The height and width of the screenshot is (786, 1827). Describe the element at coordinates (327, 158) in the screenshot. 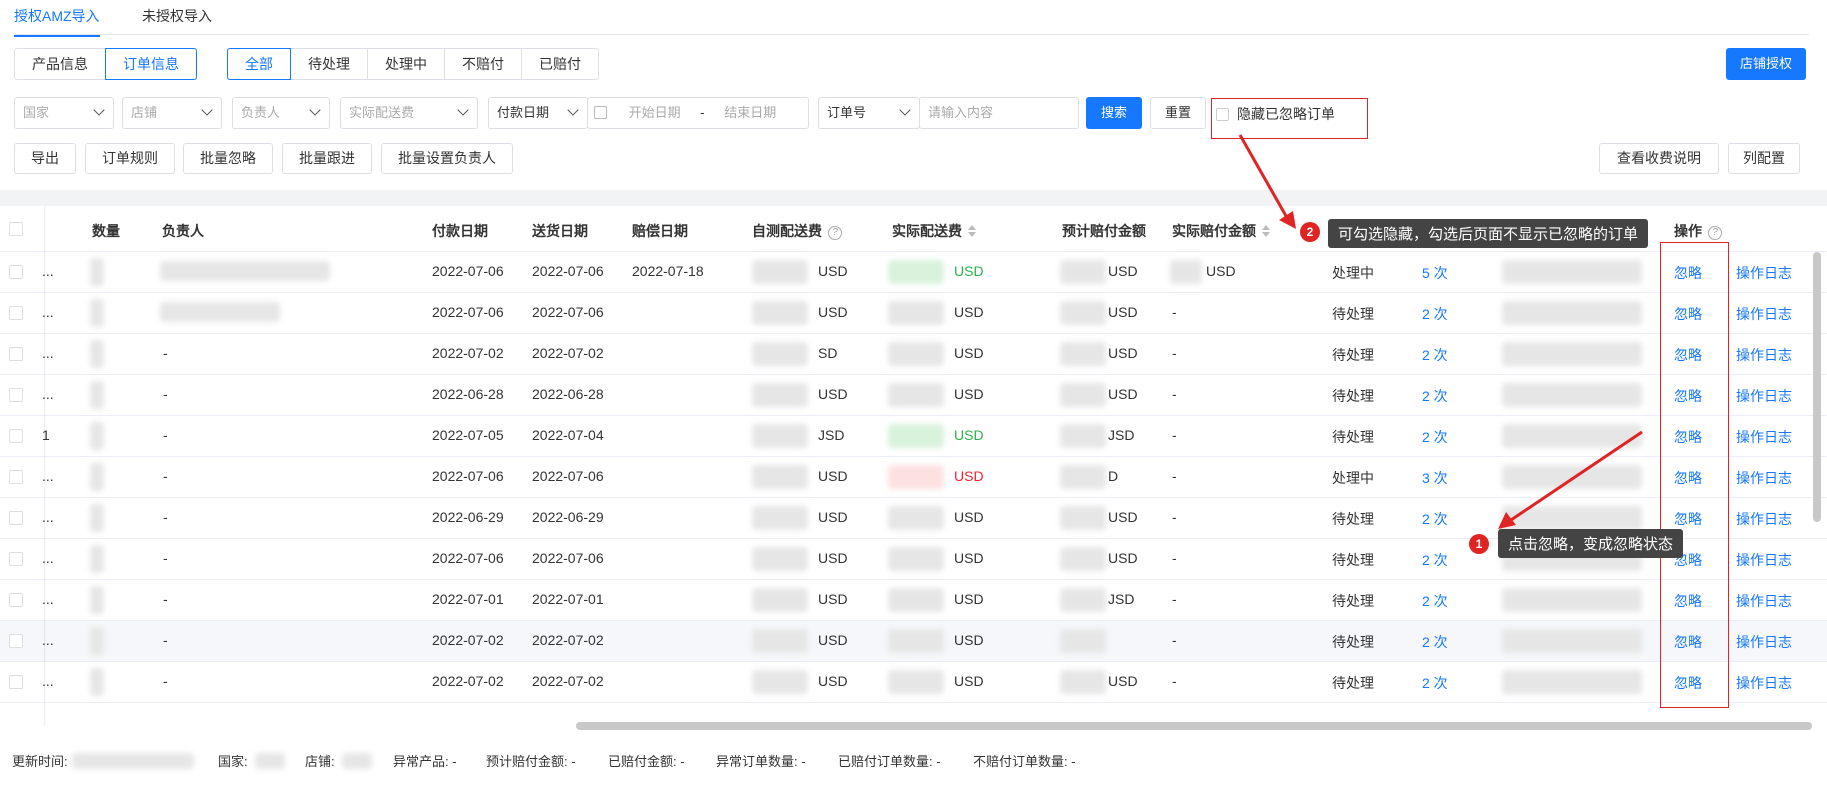

I see `batch-follow-button: 批量跟进` at that location.